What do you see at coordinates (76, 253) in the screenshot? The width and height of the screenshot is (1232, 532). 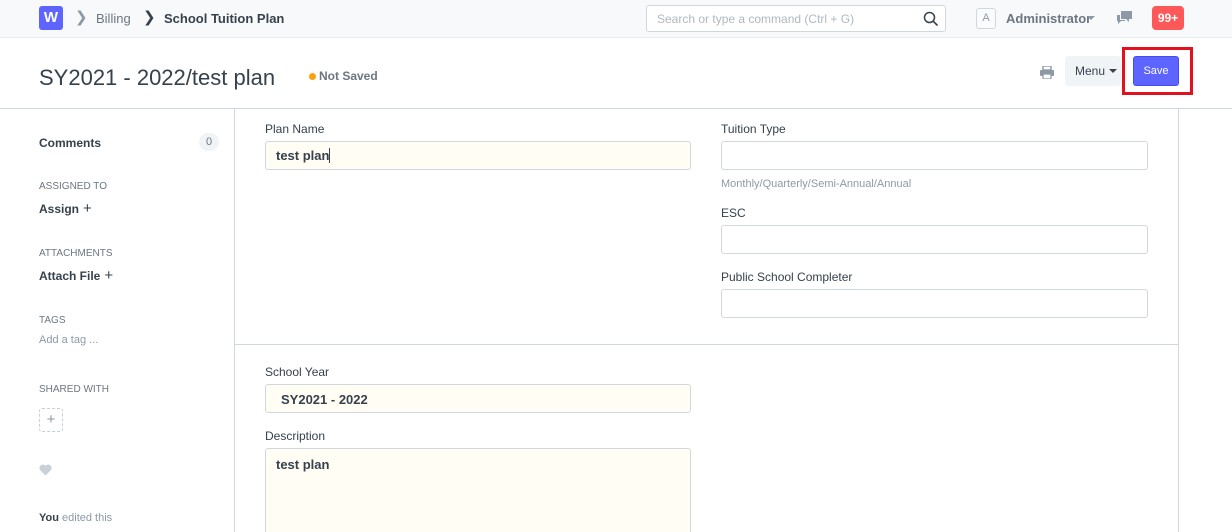 I see `attachments-label: ATTACHMENTS` at bounding box center [76, 253].